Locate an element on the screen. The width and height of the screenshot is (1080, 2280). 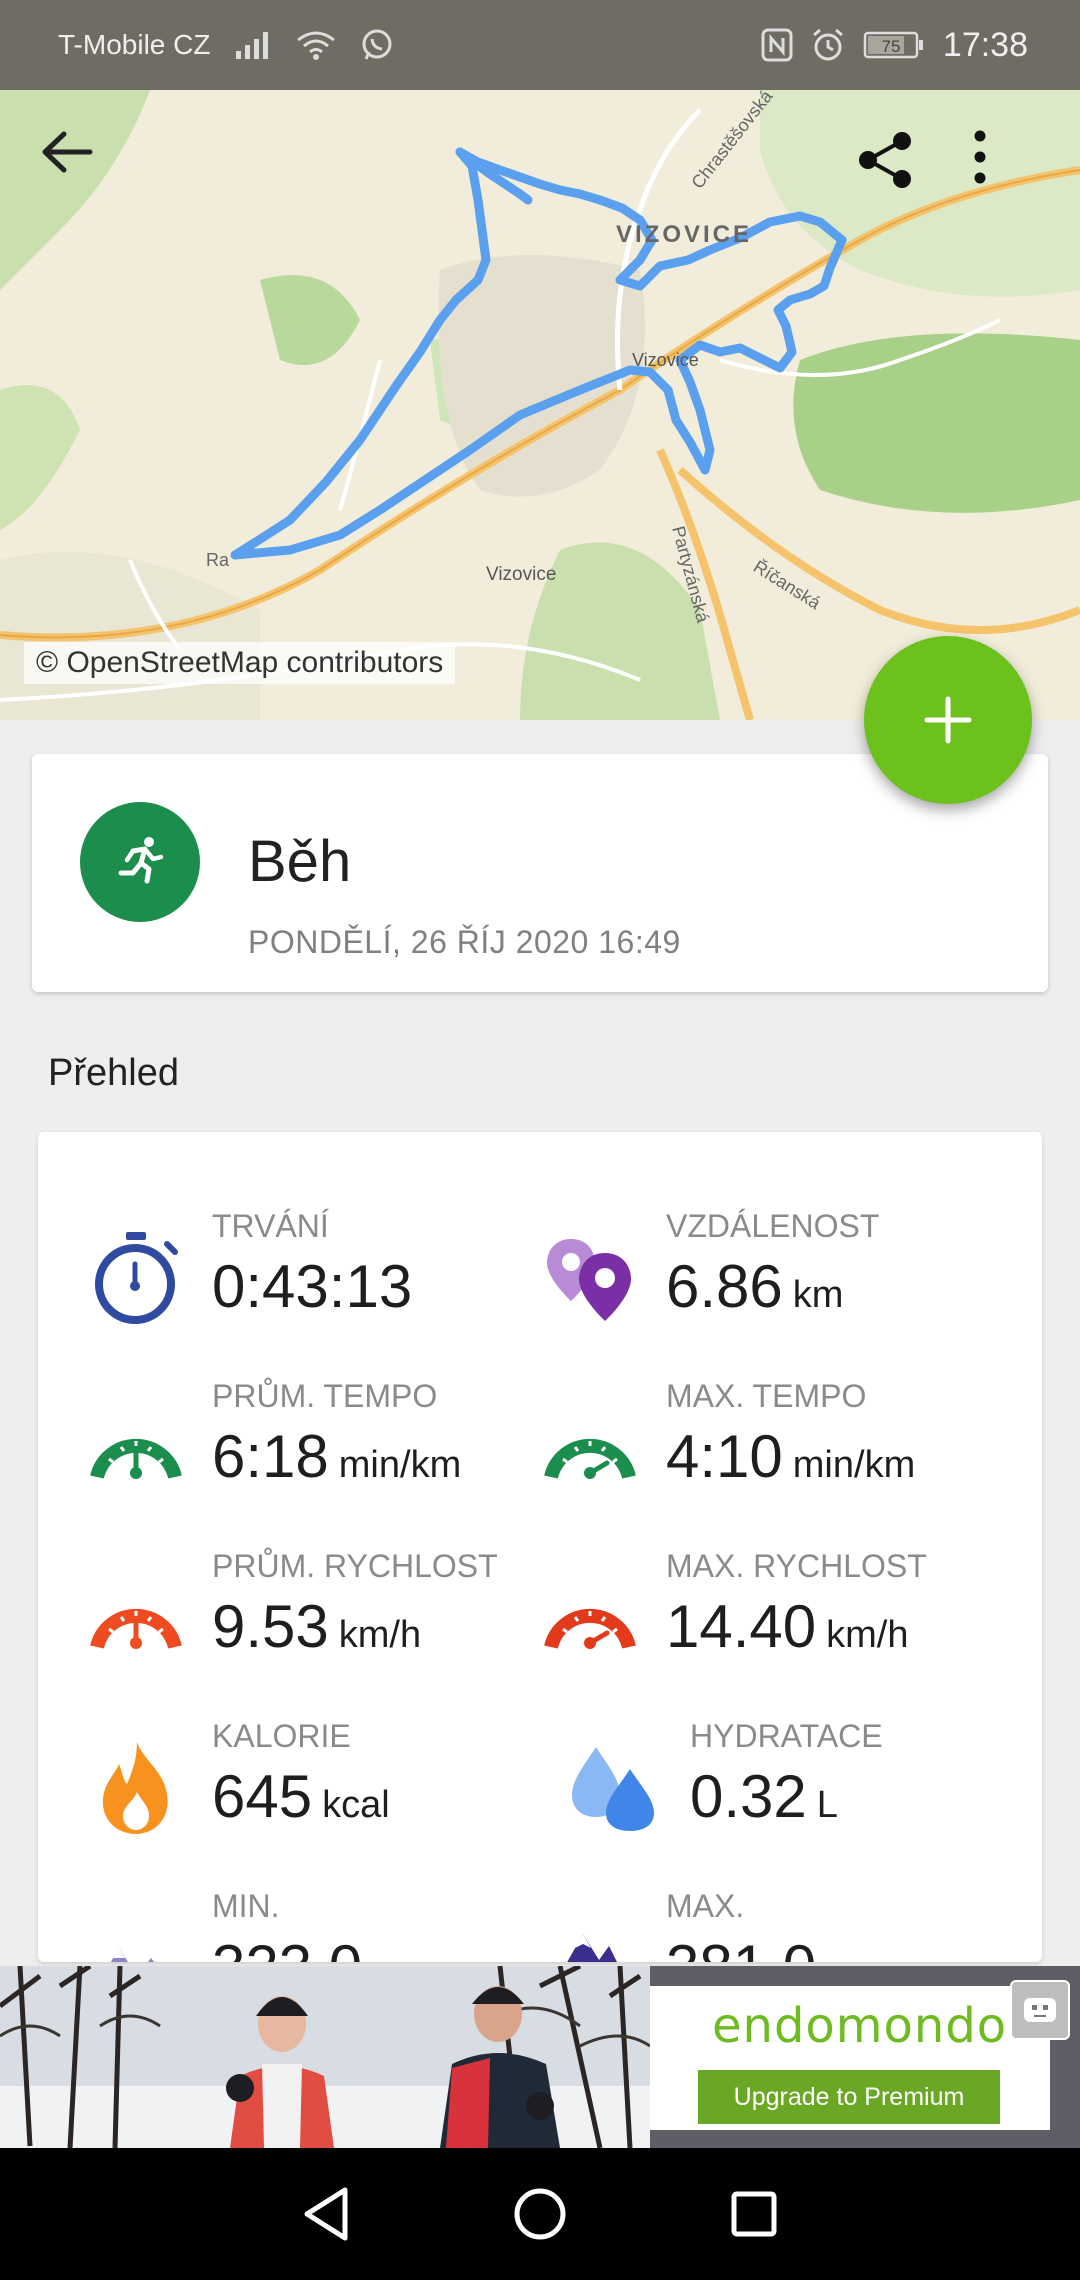
add-button is located at coordinates (948, 720).